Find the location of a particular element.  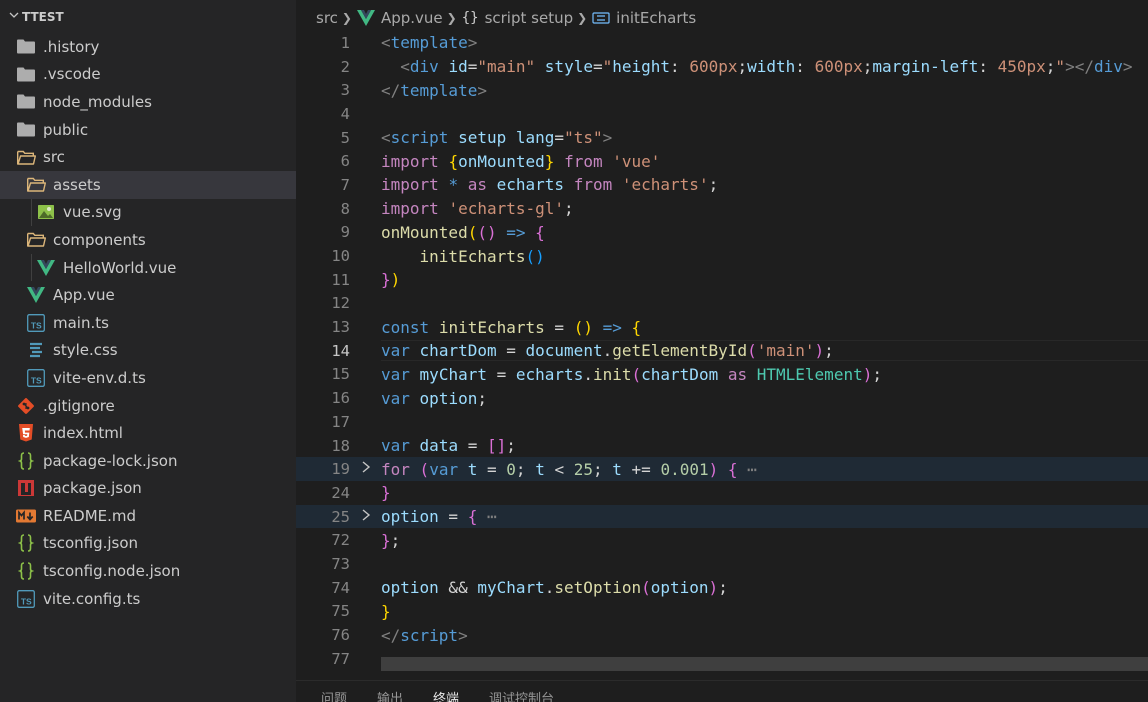

code-line: 11}) is located at coordinates (722, 280).